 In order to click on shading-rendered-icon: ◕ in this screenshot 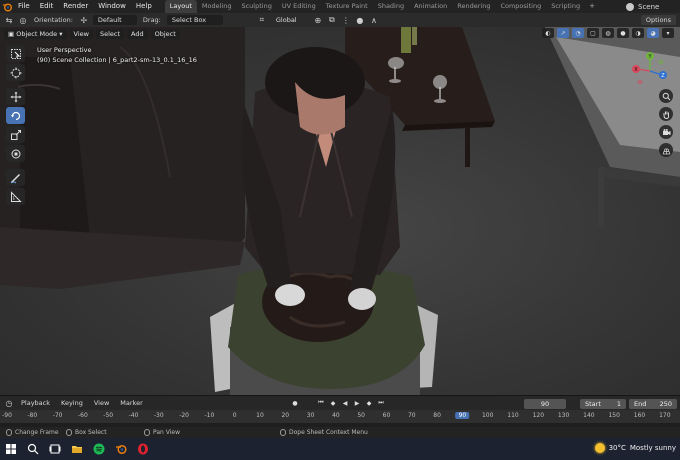, I will do `click(653, 33)`.